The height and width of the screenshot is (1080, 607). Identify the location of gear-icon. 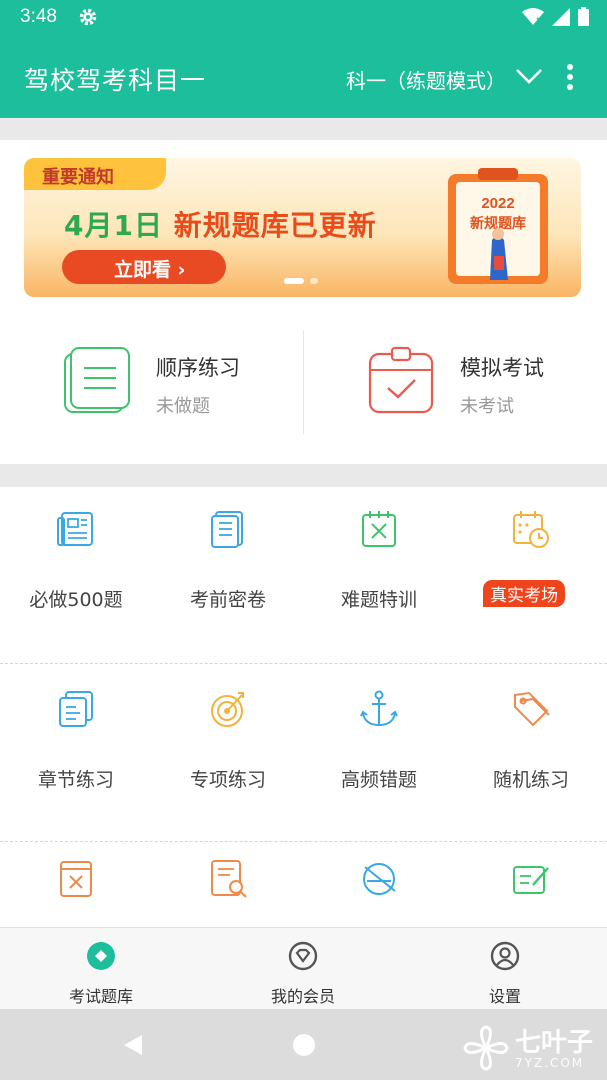
(88, 19).